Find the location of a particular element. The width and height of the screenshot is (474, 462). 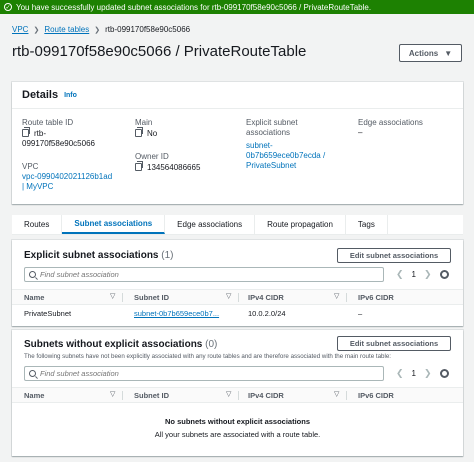

tab-edge-associations: Edge associations is located at coordinates (210, 224).